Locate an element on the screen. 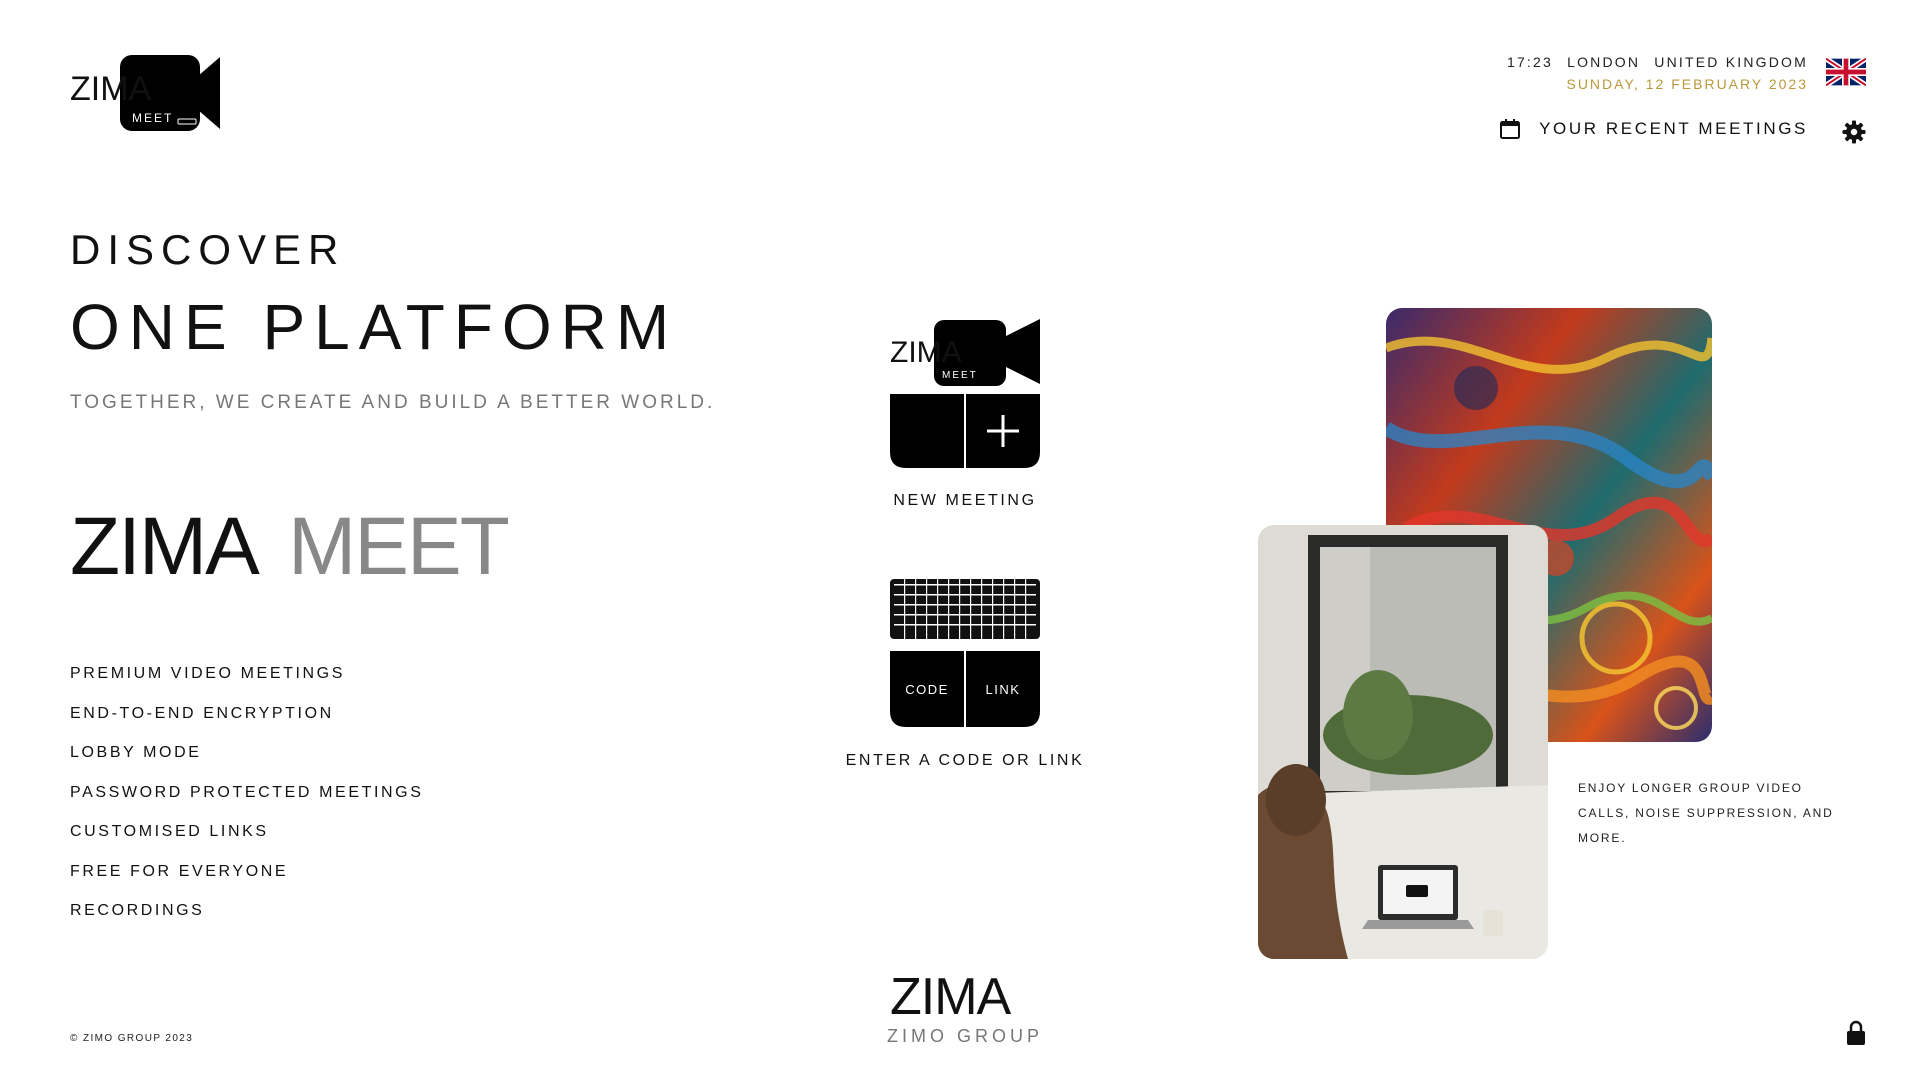  logo-zim: ZIMA is located at coordinates (111, 89).